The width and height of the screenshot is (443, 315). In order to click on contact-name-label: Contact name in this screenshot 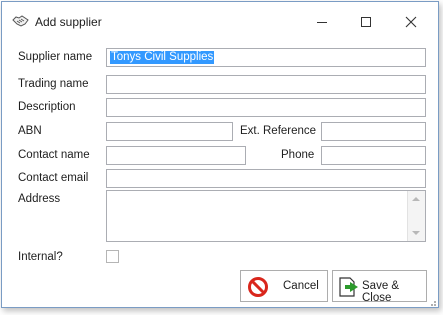, I will do `click(54, 155)`.